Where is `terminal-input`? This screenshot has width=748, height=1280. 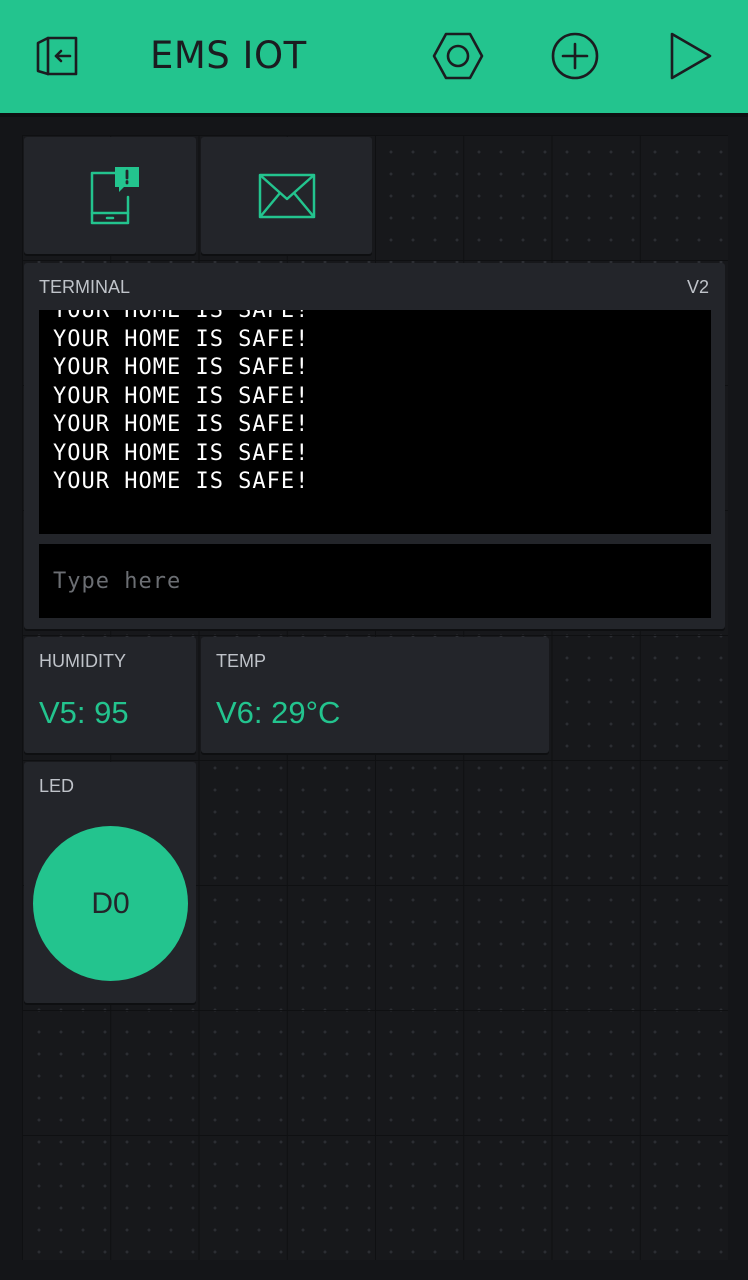 terminal-input is located at coordinates (375, 581).